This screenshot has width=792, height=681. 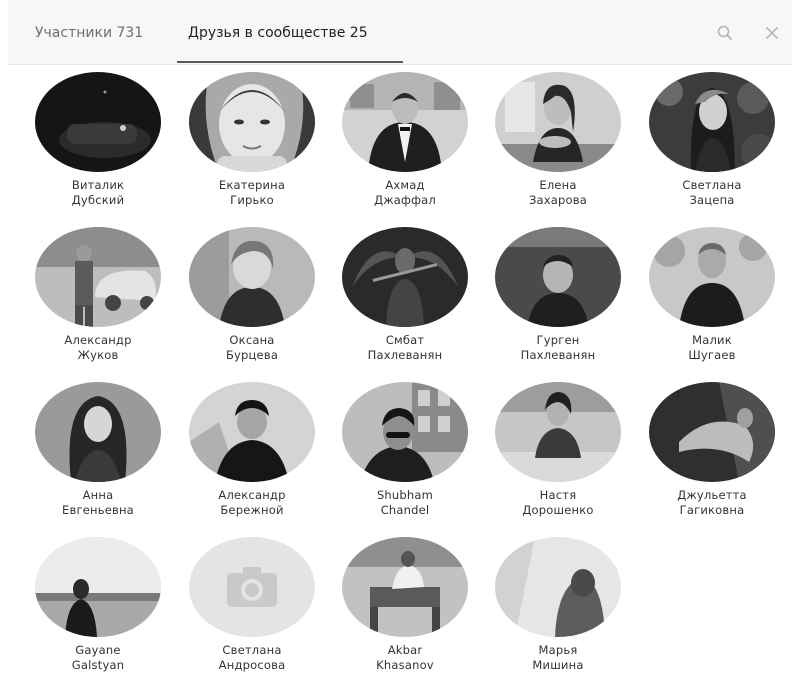 I want to click on friend-card: Gayane Galstyan, so click(x=98, y=604).